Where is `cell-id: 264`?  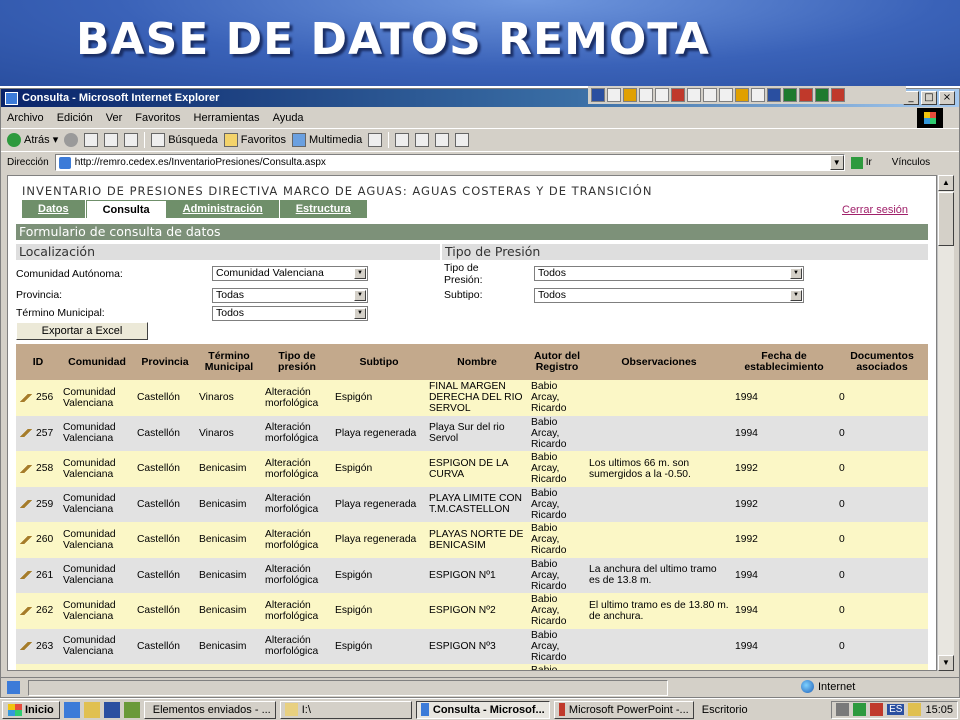 cell-id: 264 is located at coordinates (38, 667).